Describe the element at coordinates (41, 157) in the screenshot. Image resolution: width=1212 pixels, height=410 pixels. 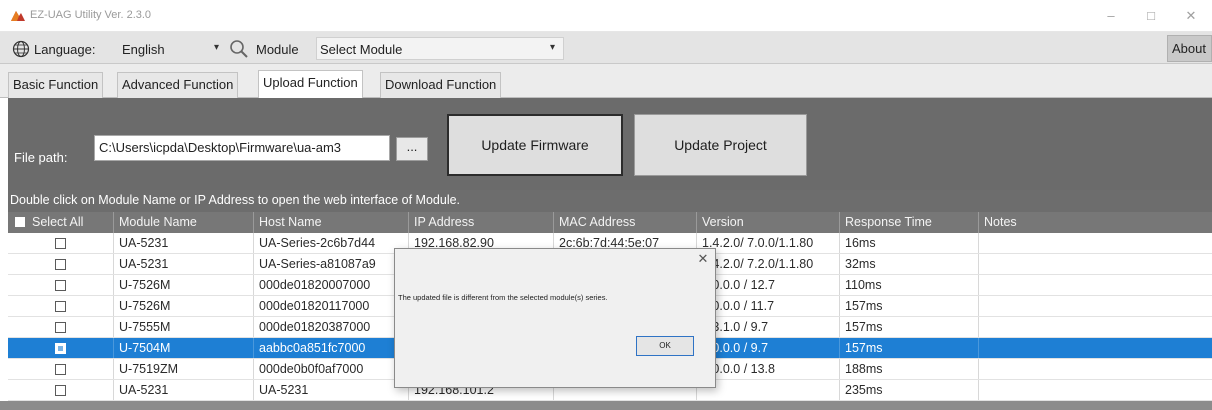
I see `file-path-label: File path:` at that location.